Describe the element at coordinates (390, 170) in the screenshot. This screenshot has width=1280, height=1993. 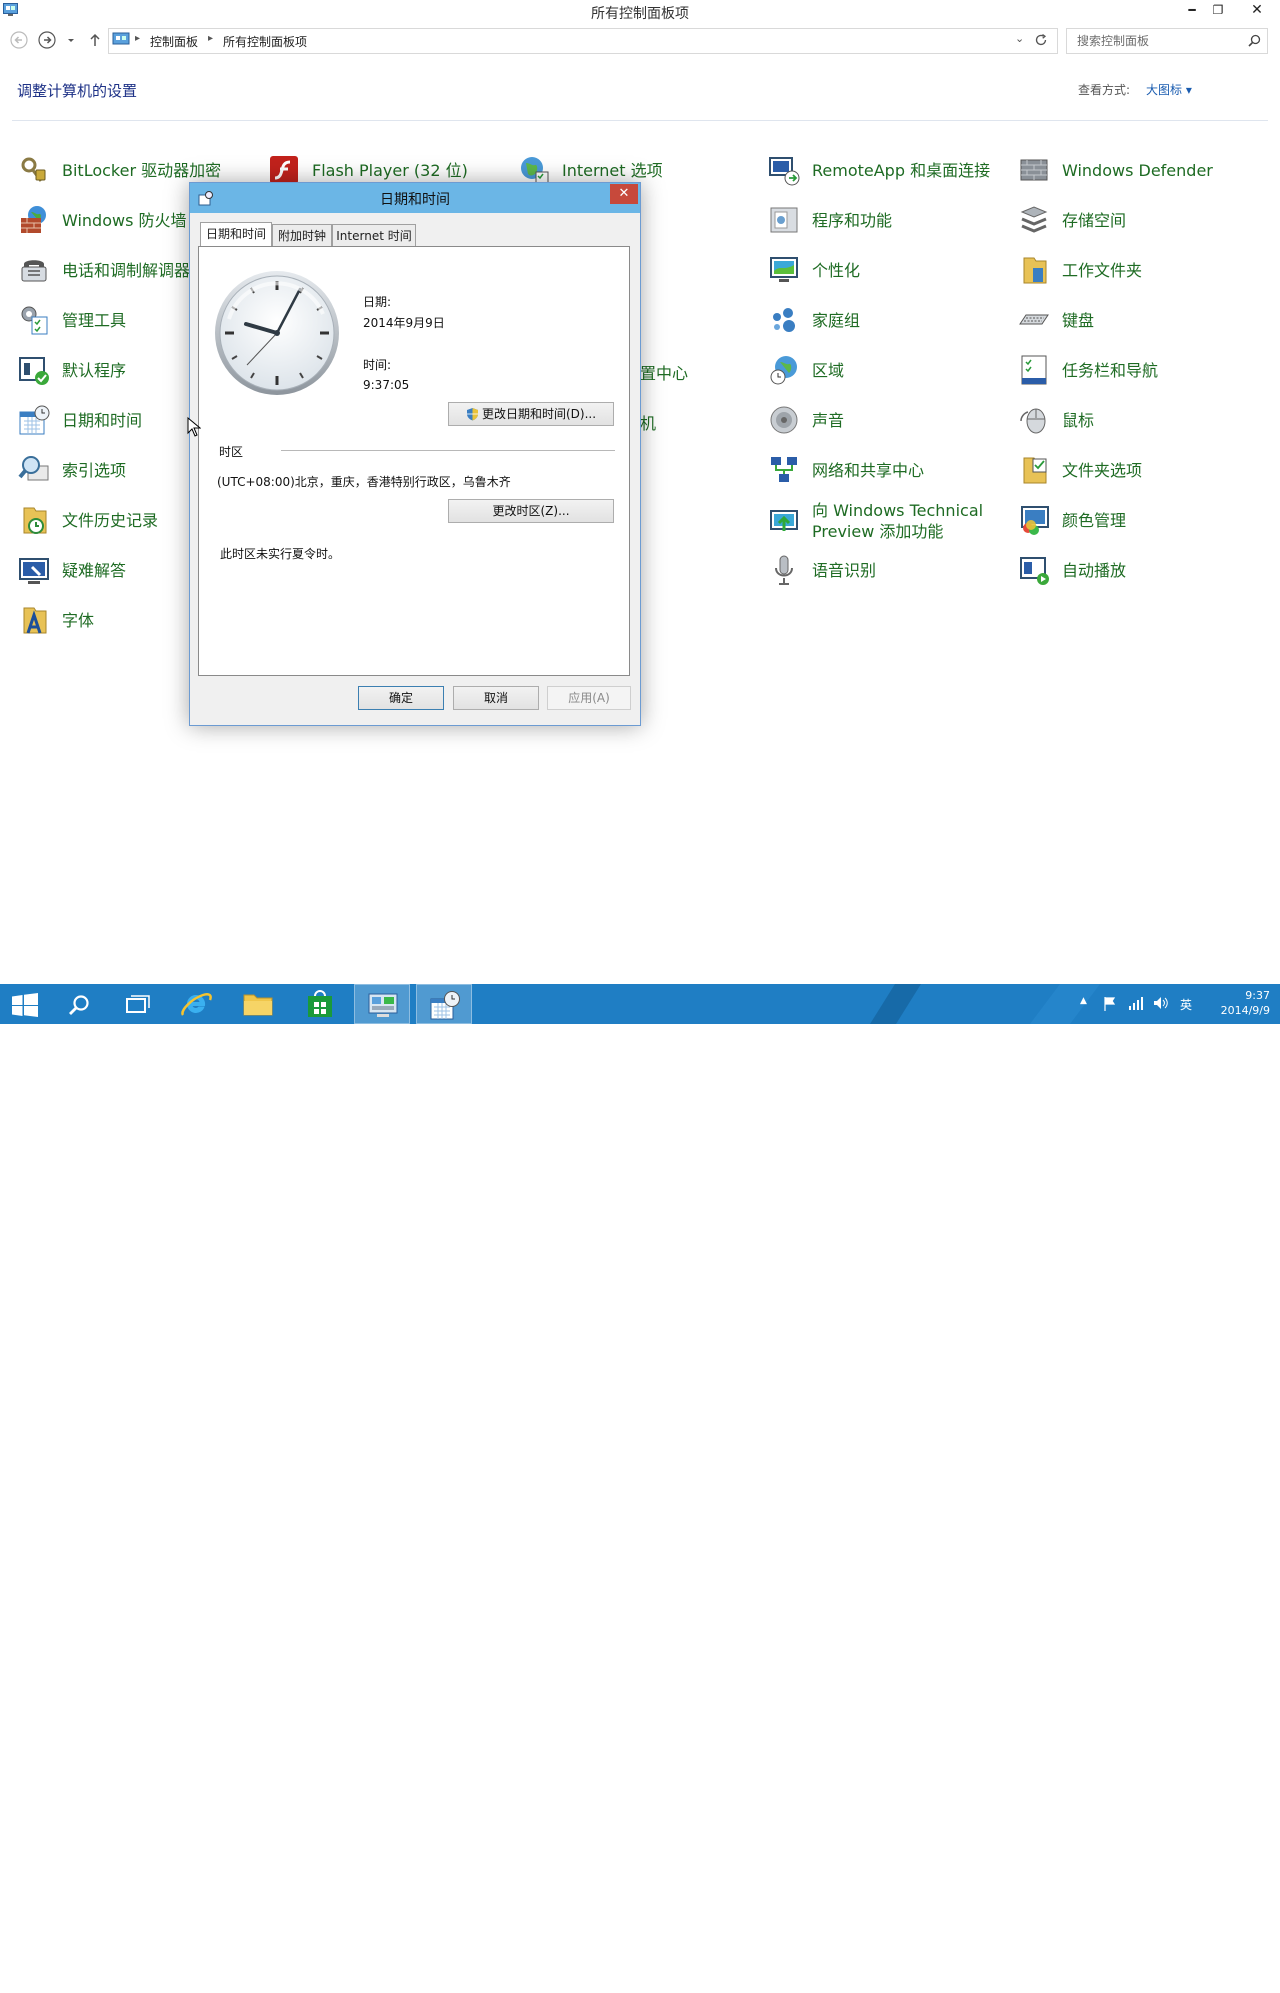
I see `cp-item-label: Flash Player (32 位)` at that location.